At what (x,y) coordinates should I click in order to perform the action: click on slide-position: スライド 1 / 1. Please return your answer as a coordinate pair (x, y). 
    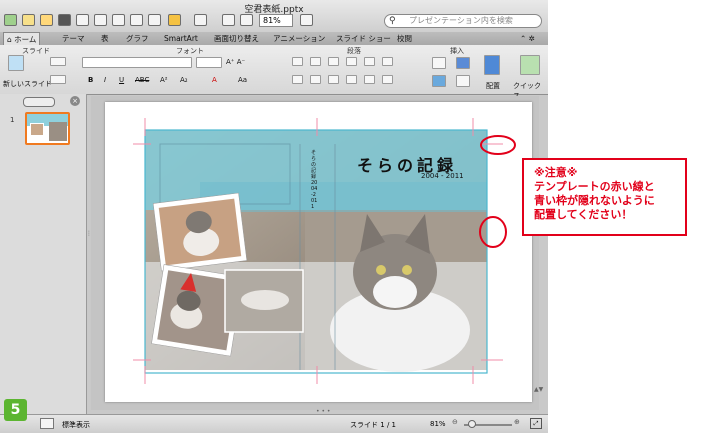
    Looking at the image, I should click on (373, 425).